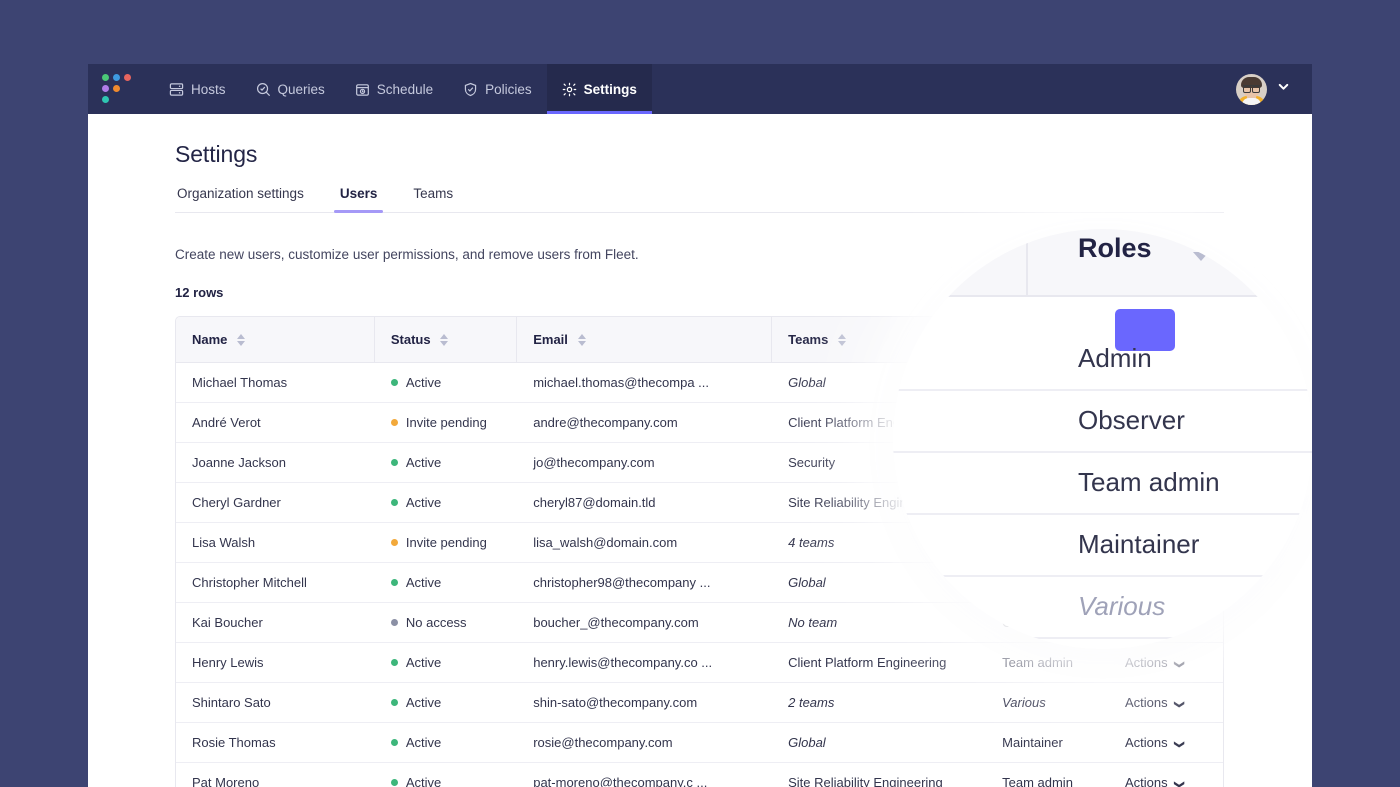 This screenshot has width=1400, height=787. I want to click on chevron-down-icon: ❯, so click(1179, 704).